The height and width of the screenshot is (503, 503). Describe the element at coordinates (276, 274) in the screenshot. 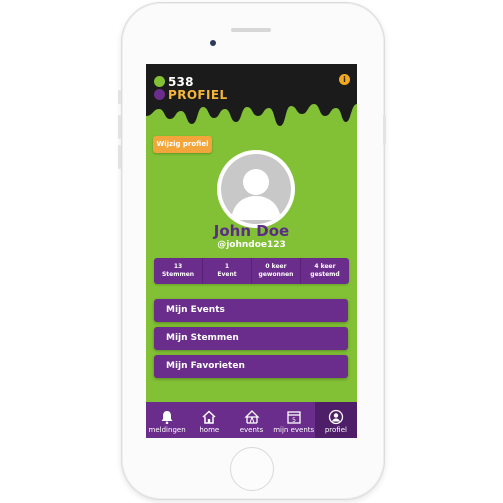

I see `stat-label: gewonnen` at that location.